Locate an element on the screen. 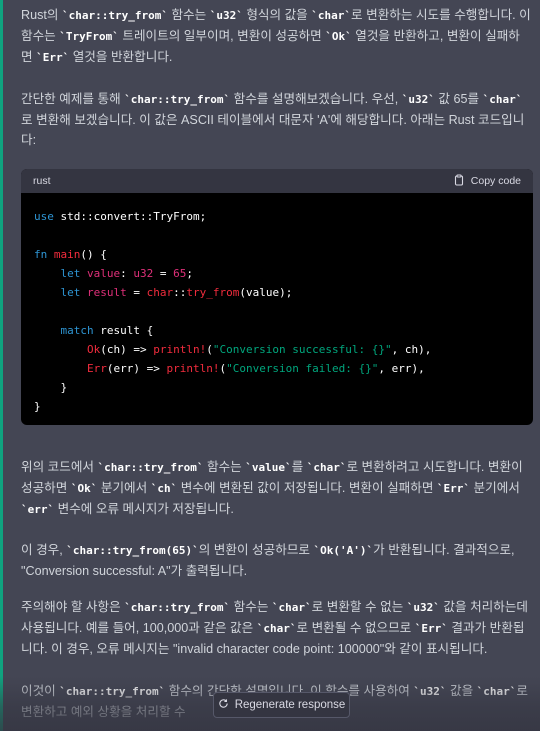 The image size is (540, 731). copy-code-button: Copy code is located at coordinates (487, 181).